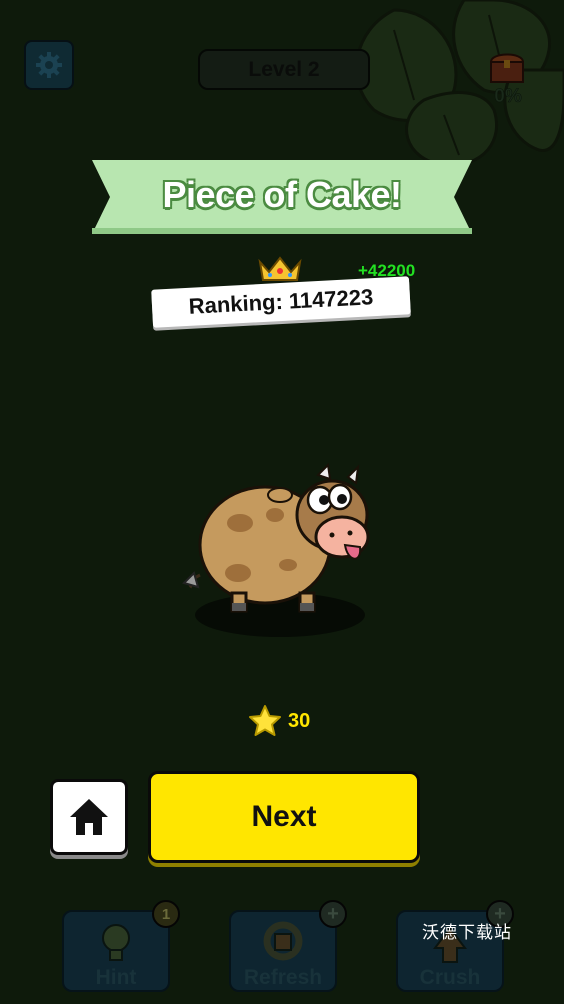 Image resolution: width=564 pixels, height=1004 pixels. I want to click on stars-earned: 30, so click(279, 721).